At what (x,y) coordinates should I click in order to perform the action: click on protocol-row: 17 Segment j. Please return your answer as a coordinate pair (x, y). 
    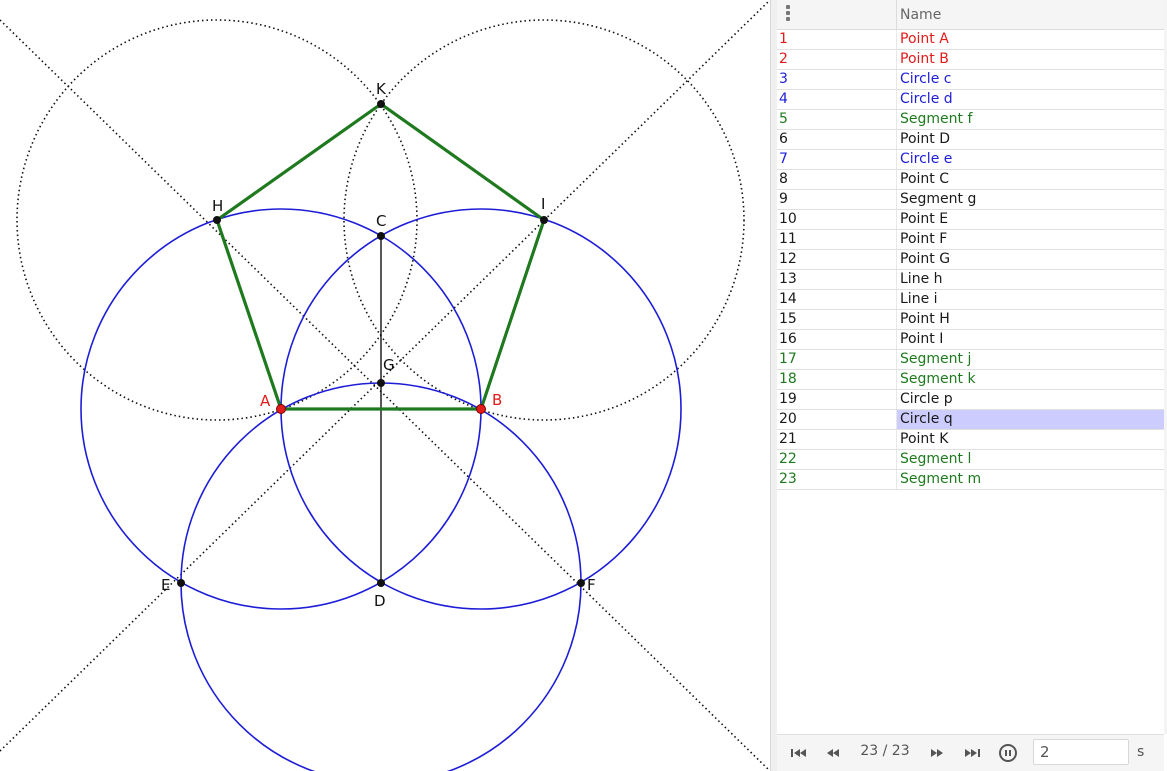
    Looking at the image, I should click on (970, 360).